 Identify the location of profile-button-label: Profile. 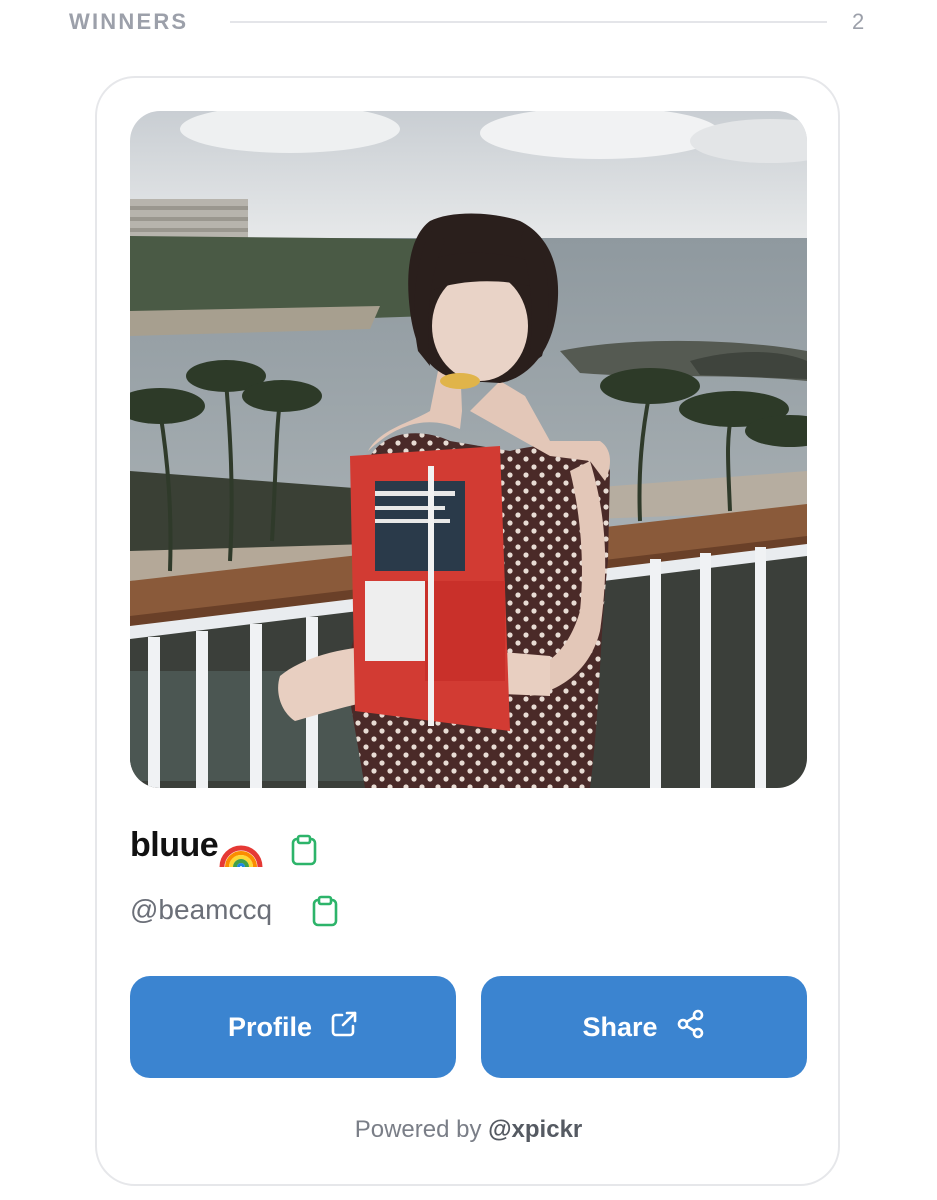
(270, 1026).